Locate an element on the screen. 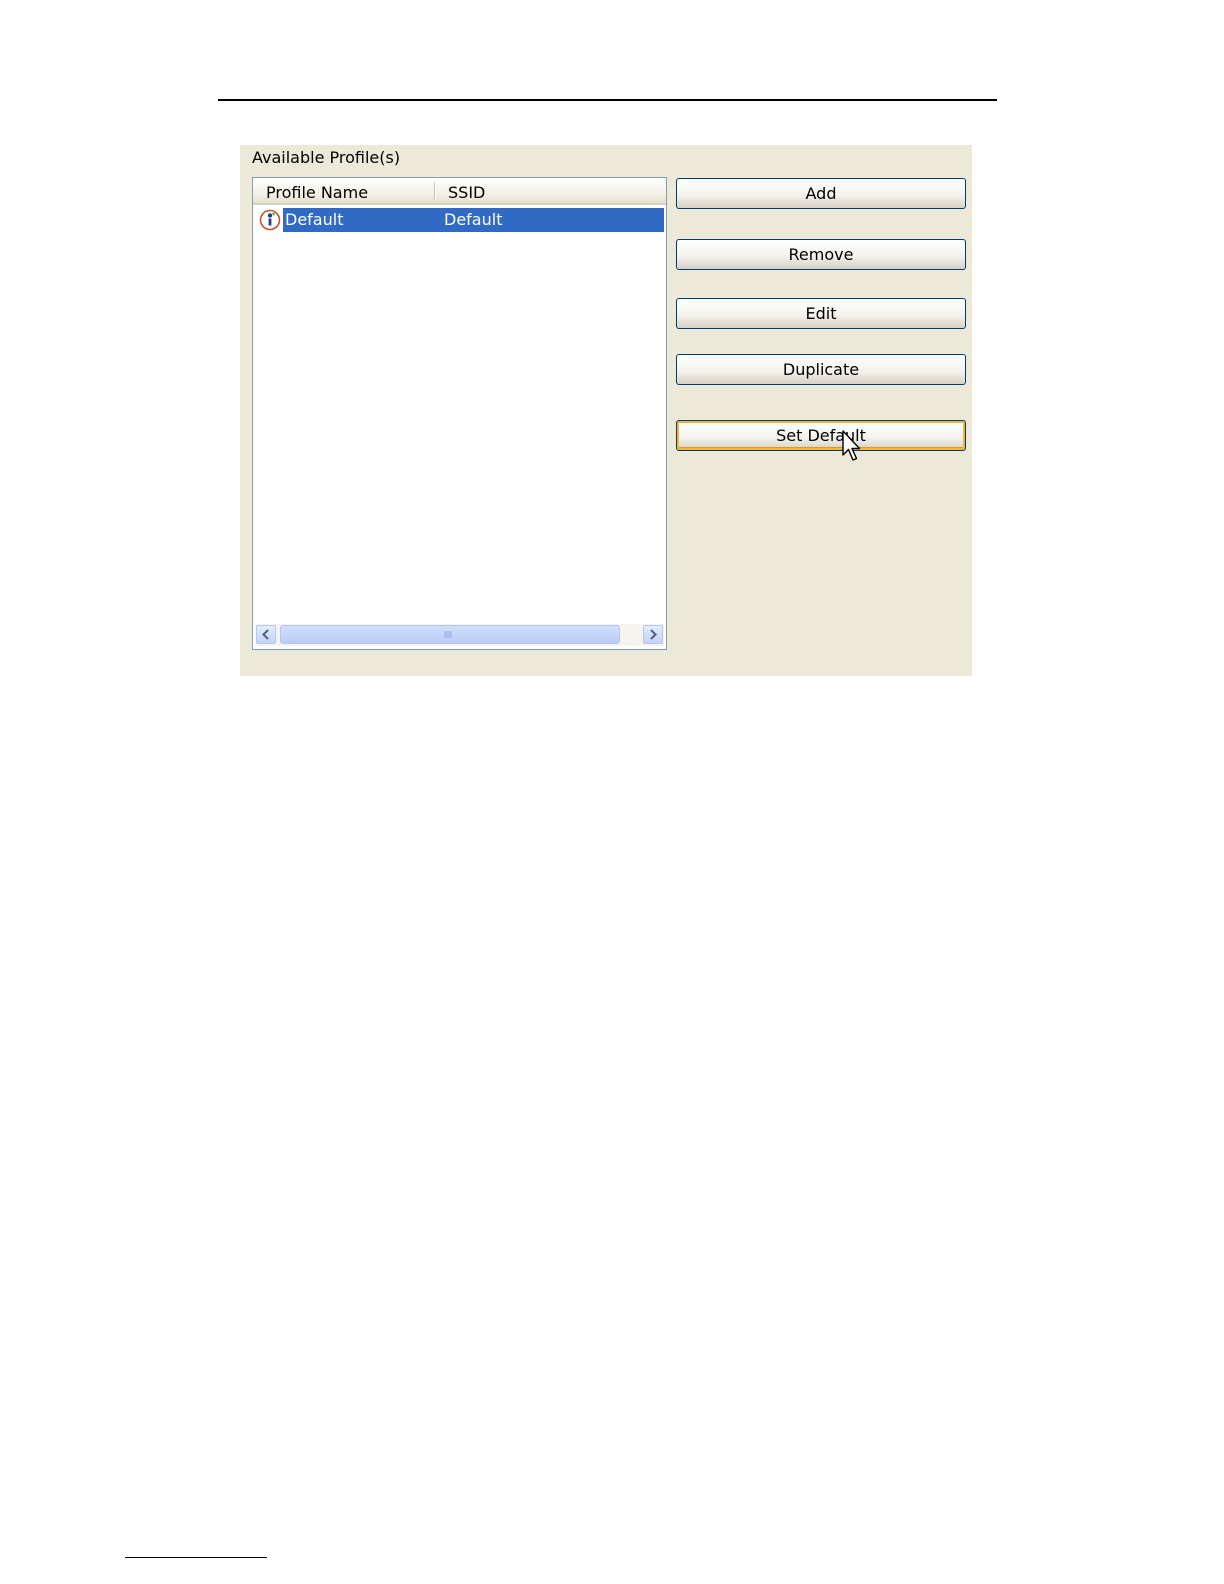 The width and height of the screenshot is (1224, 1584). column-header-profile-name: Profile Name is located at coordinates (317, 192).